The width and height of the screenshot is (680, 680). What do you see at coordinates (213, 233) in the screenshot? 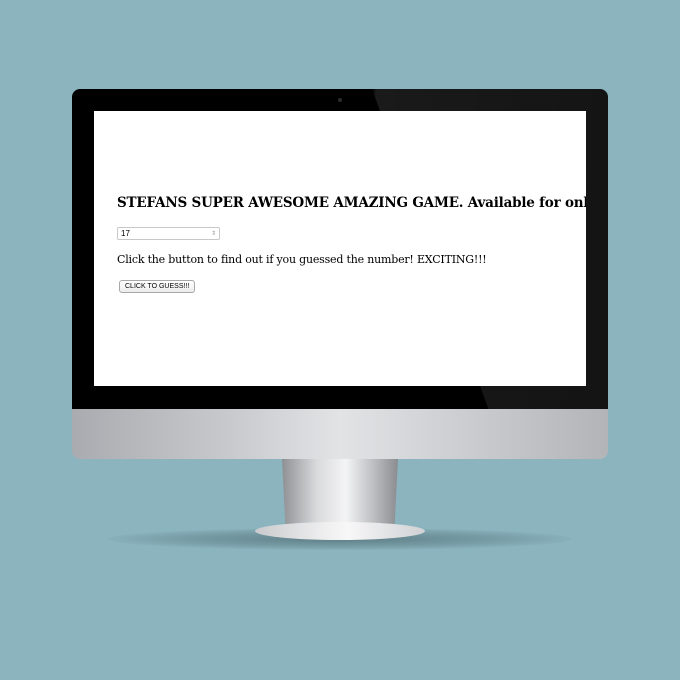
I see `stepper-icon: ⇕` at bounding box center [213, 233].